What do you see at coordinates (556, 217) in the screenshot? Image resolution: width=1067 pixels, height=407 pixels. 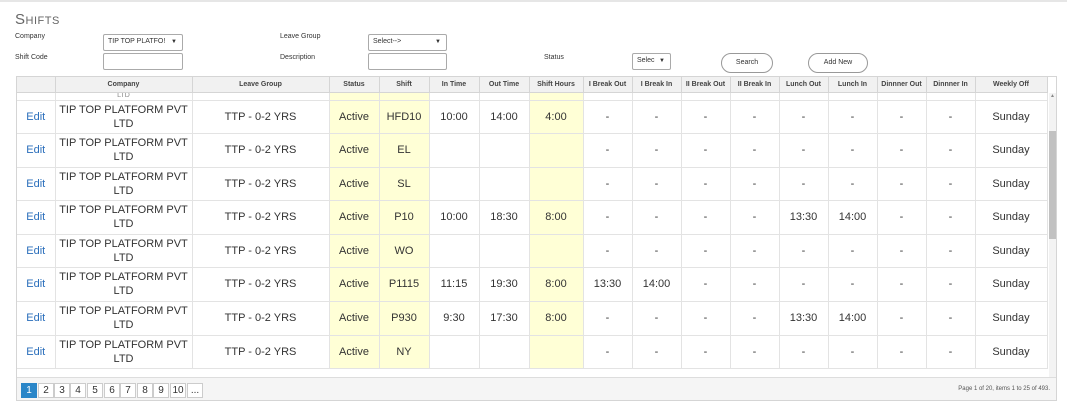 I see `shift-hours-cell: 8:00` at bounding box center [556, 217].